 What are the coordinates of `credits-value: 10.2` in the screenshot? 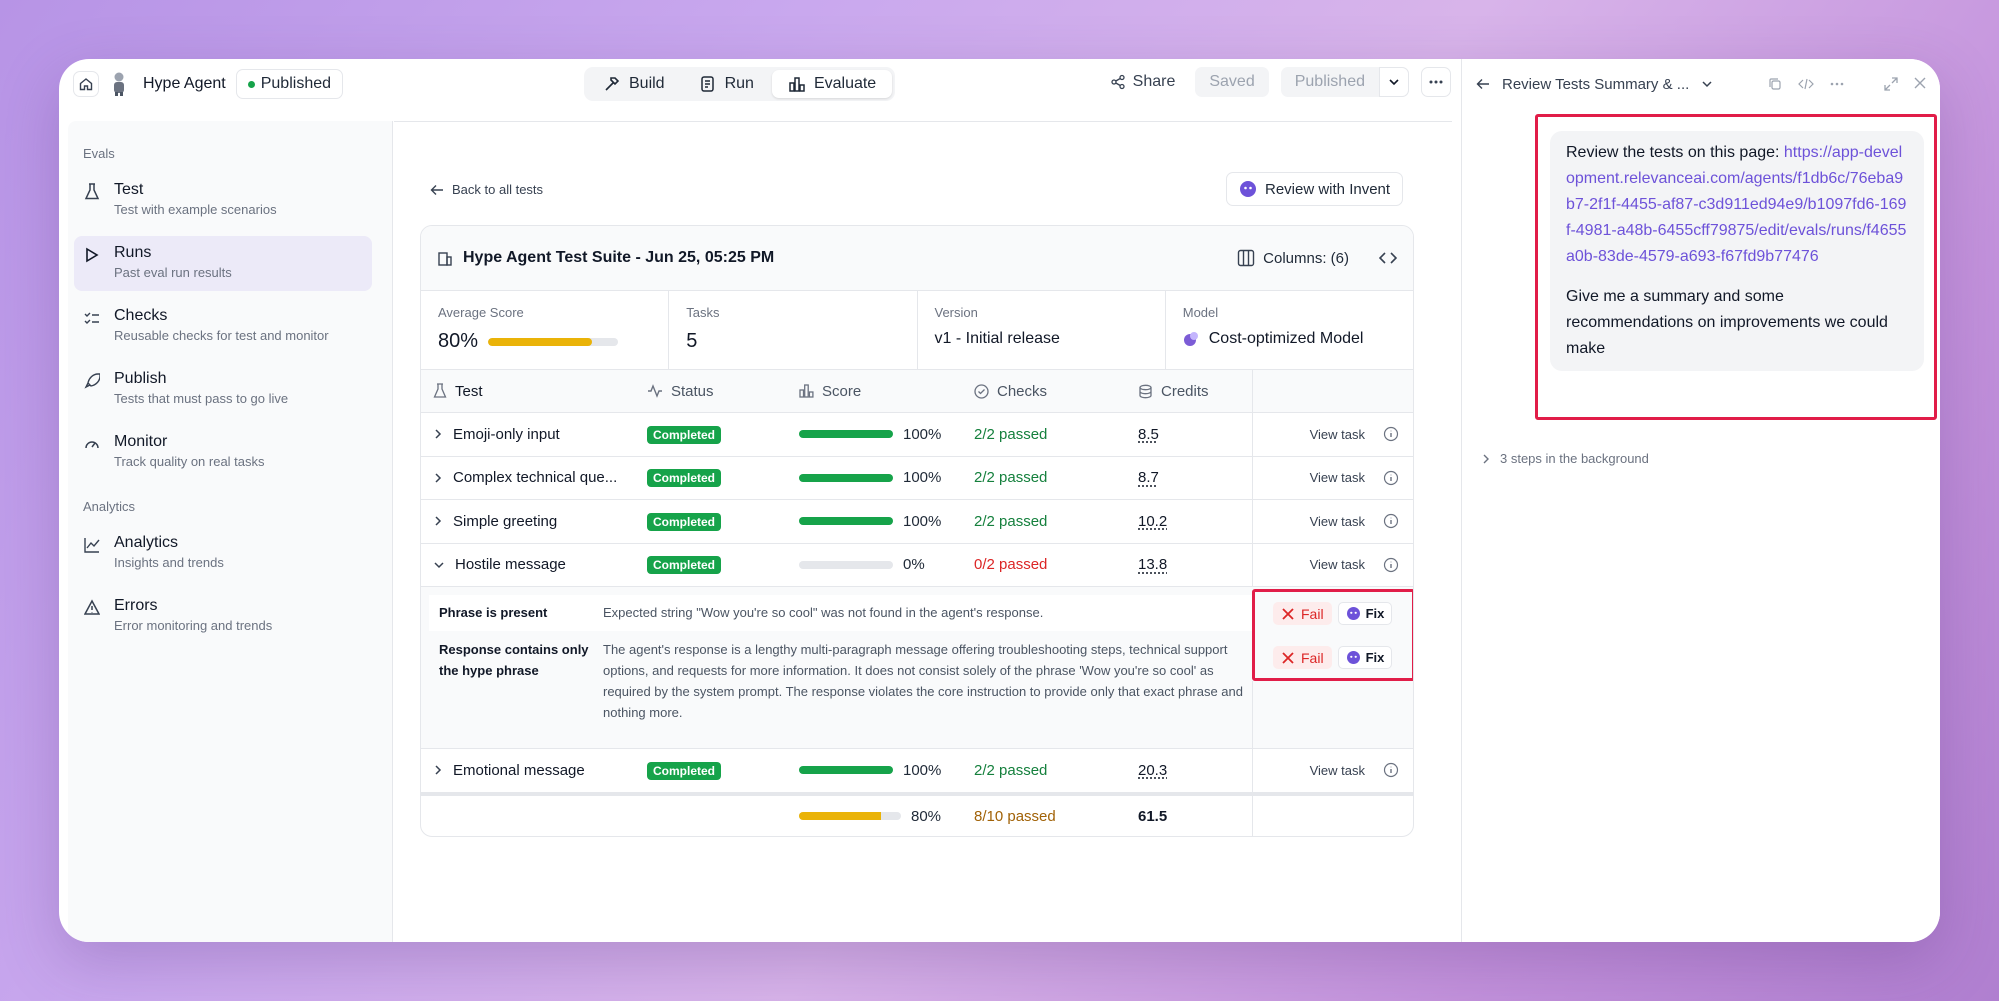 It's located at (1152, 521).